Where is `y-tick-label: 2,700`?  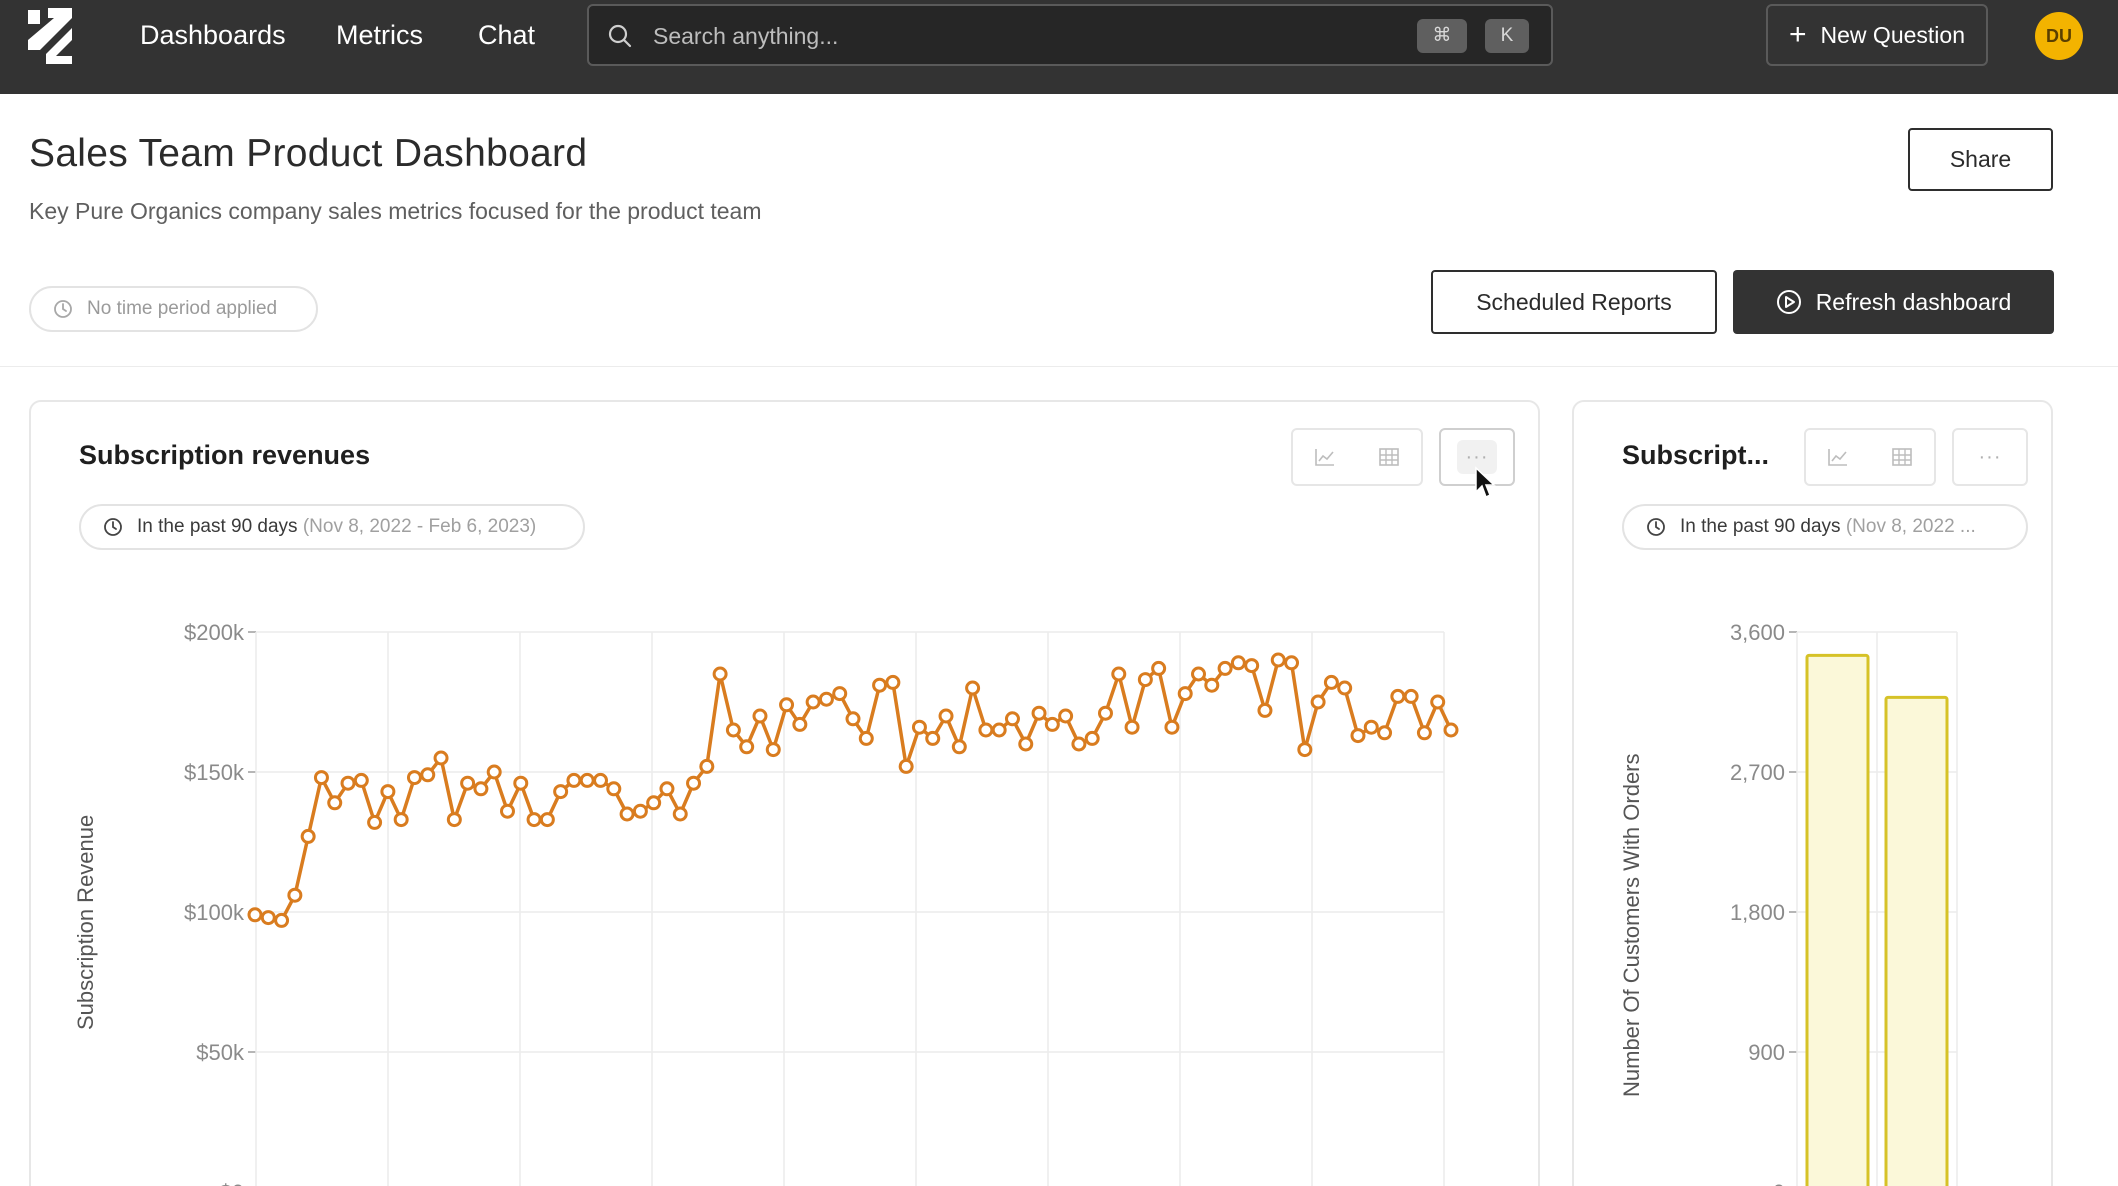
y-tick-label: 2,700 is located at coordinates (1757, 772).